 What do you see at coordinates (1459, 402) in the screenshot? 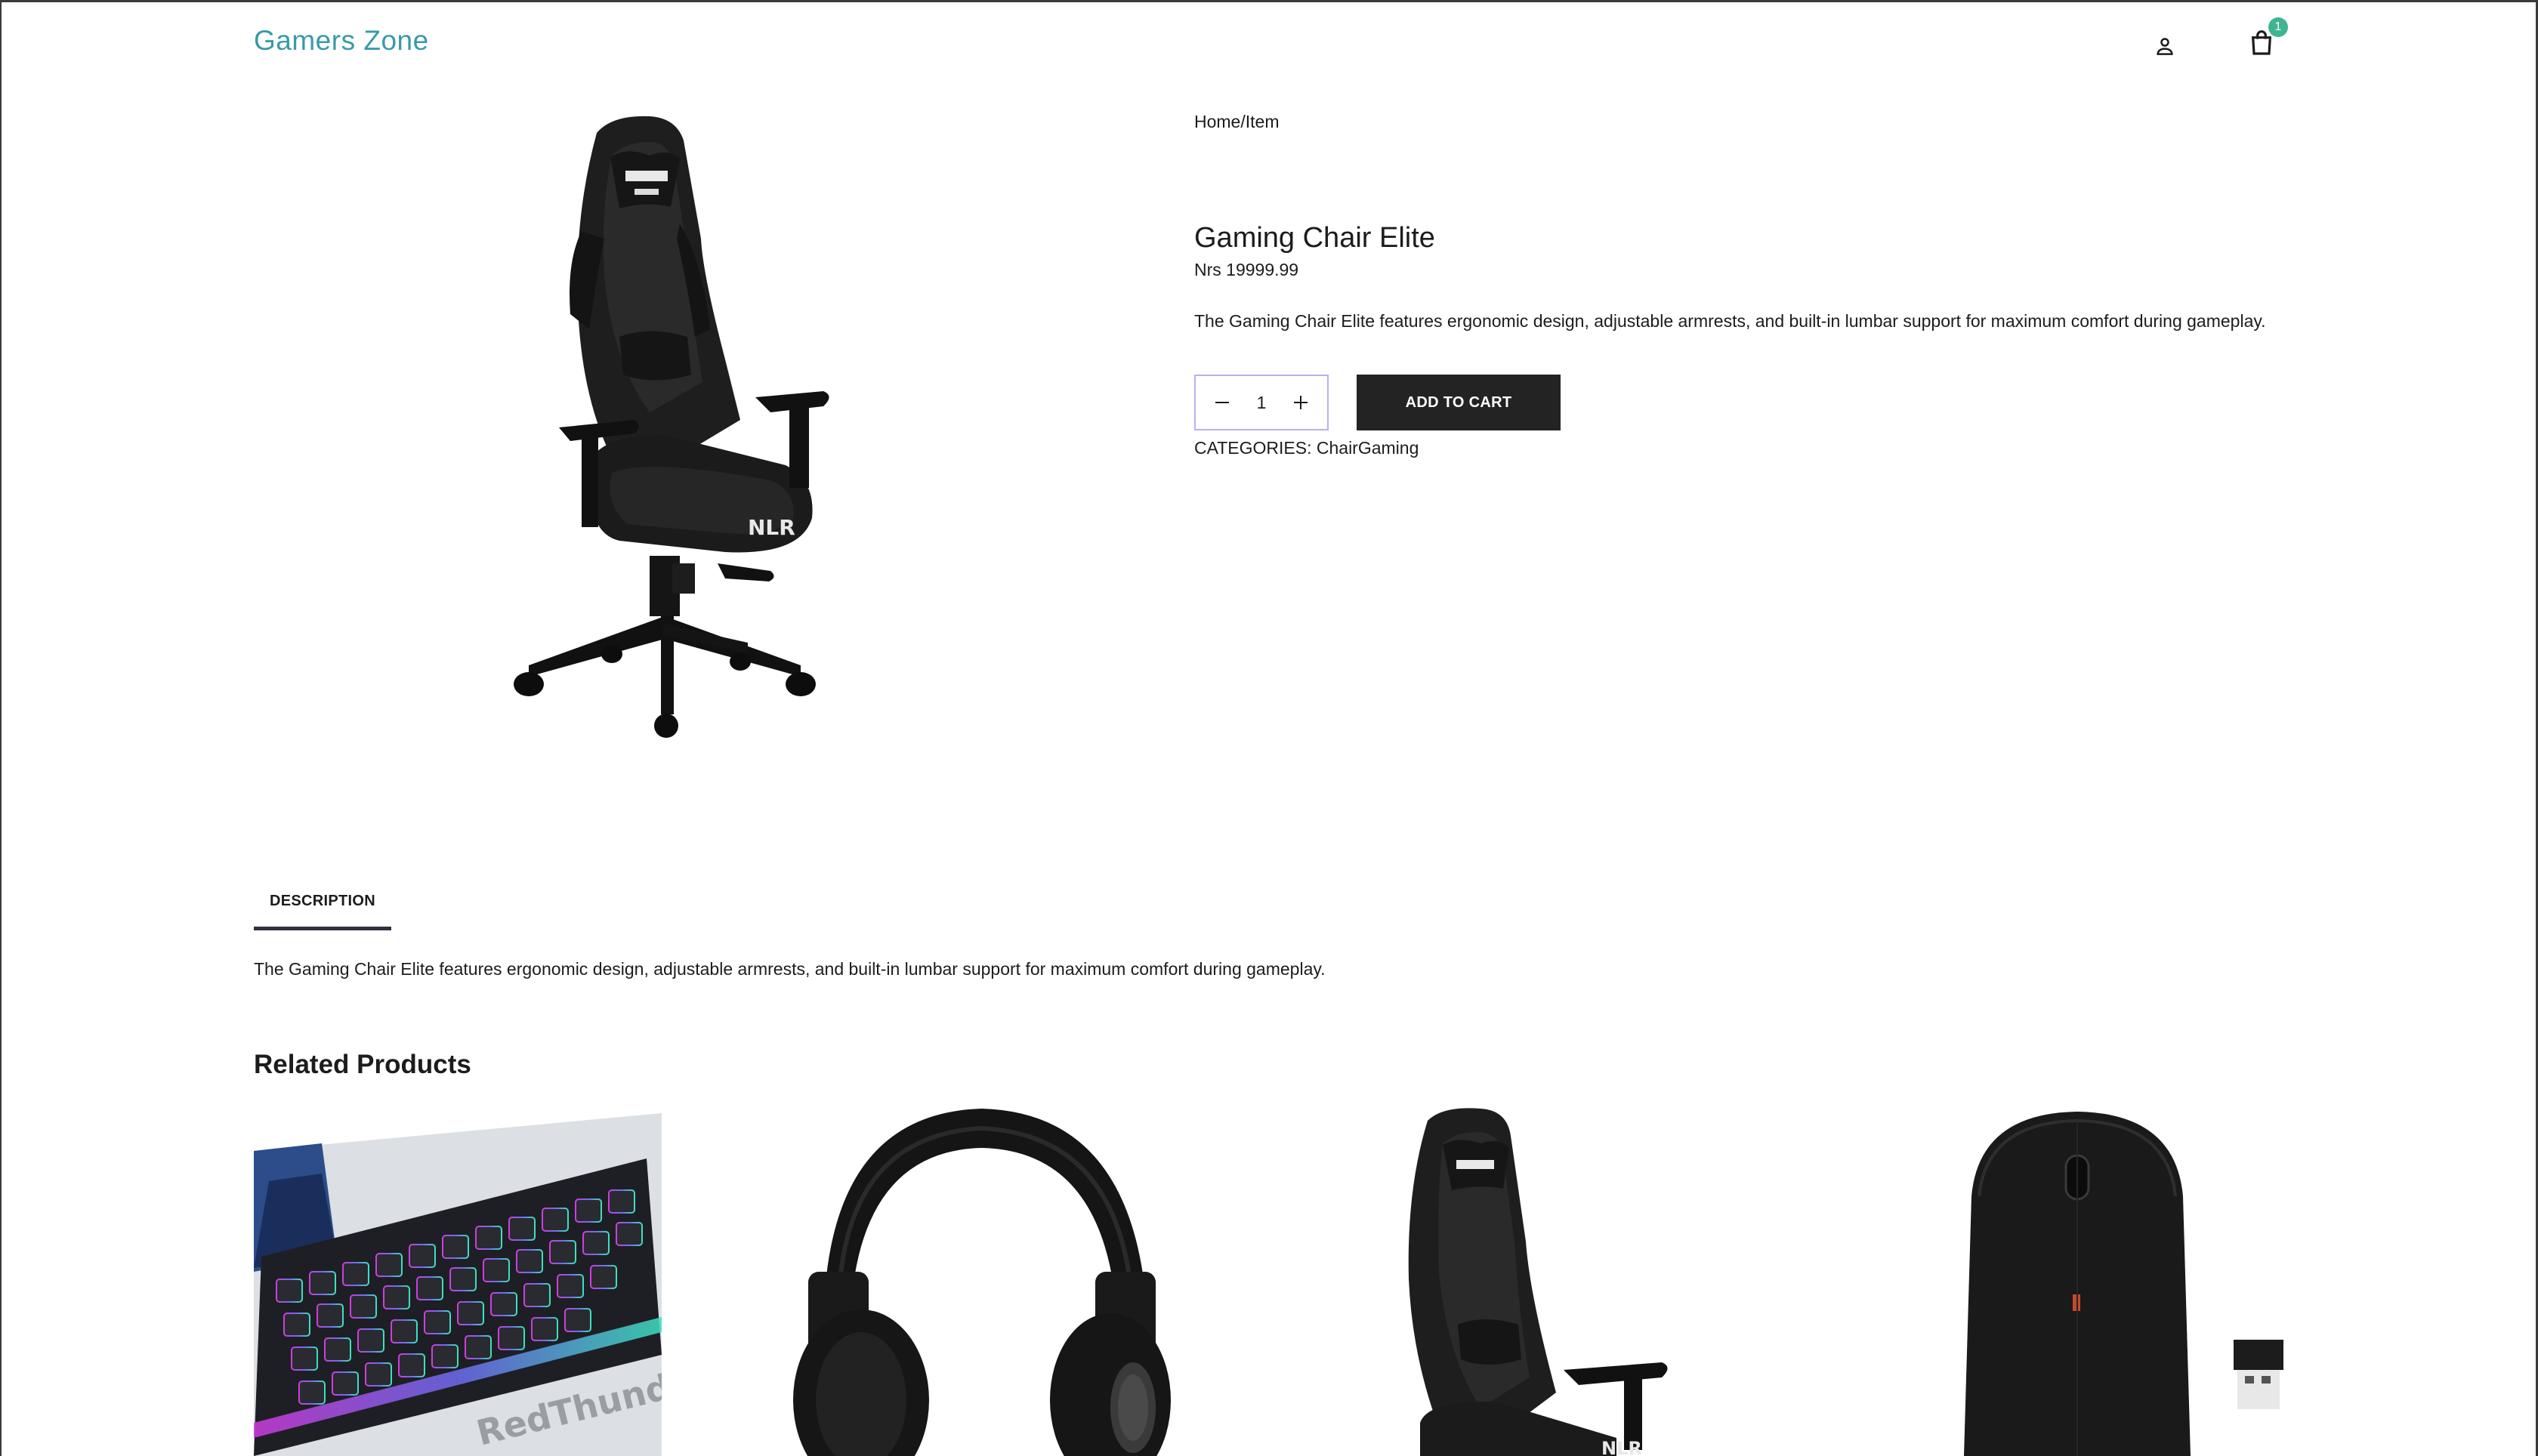
I see `add-to-cart-button: ADD TO CART` at bounding box center [1459, 402].